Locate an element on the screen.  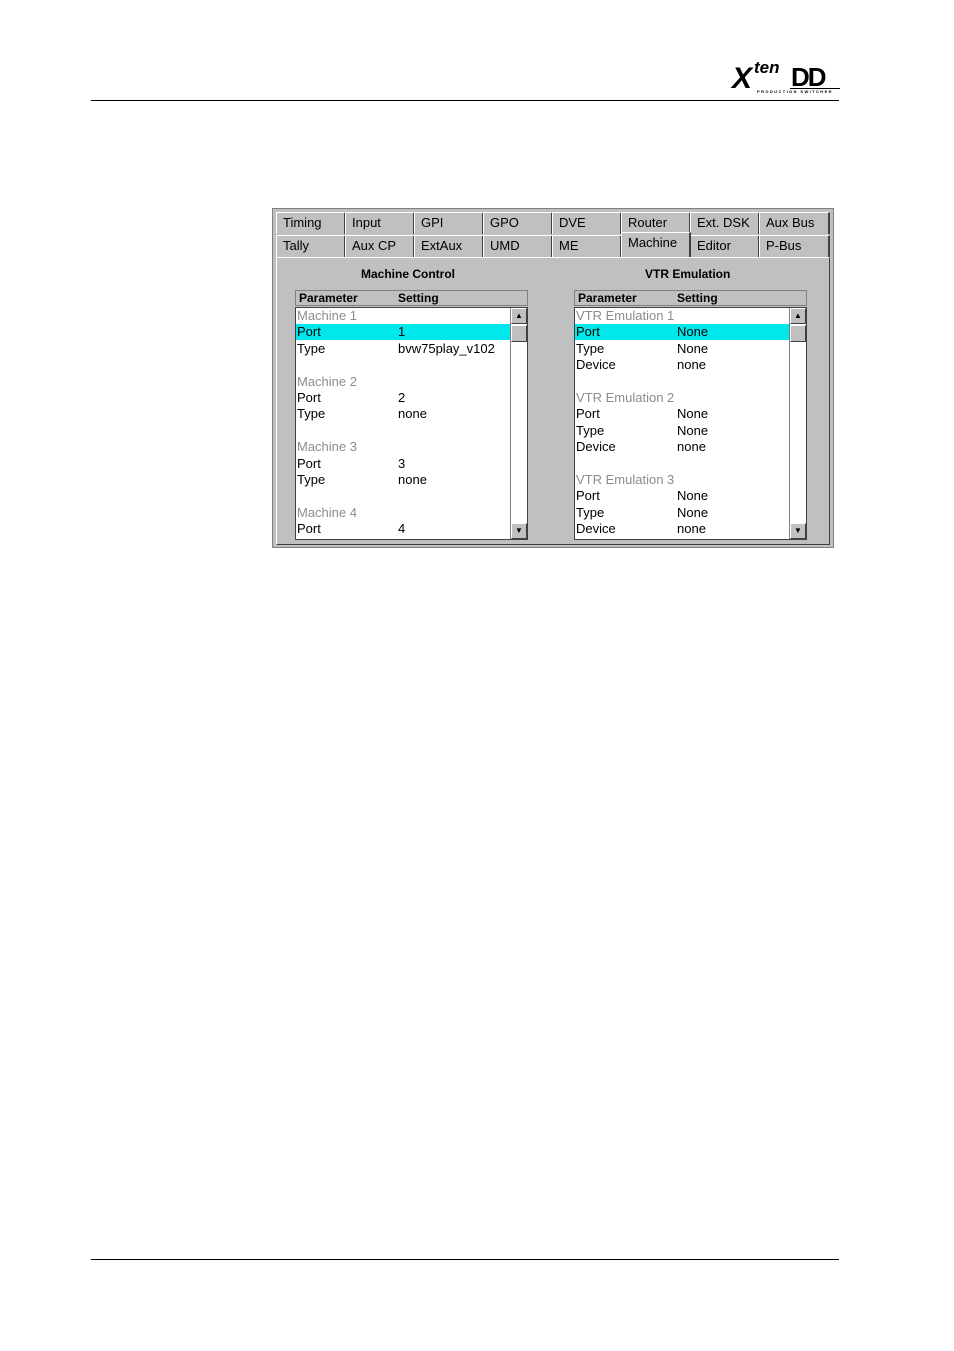
xten-dd-logo: X ten DD PRODUCTION SWITCHER is located at coordinates (787, 77).